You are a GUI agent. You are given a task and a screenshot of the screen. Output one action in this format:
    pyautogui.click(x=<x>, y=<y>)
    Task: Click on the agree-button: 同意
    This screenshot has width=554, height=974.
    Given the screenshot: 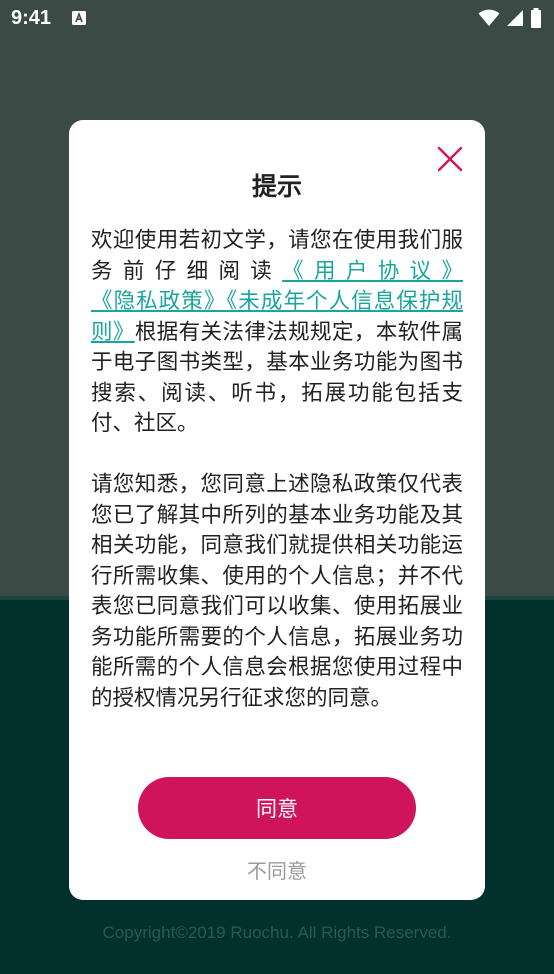 What is the action you would take?
    pyautogui.click(x=277, y=808)
    